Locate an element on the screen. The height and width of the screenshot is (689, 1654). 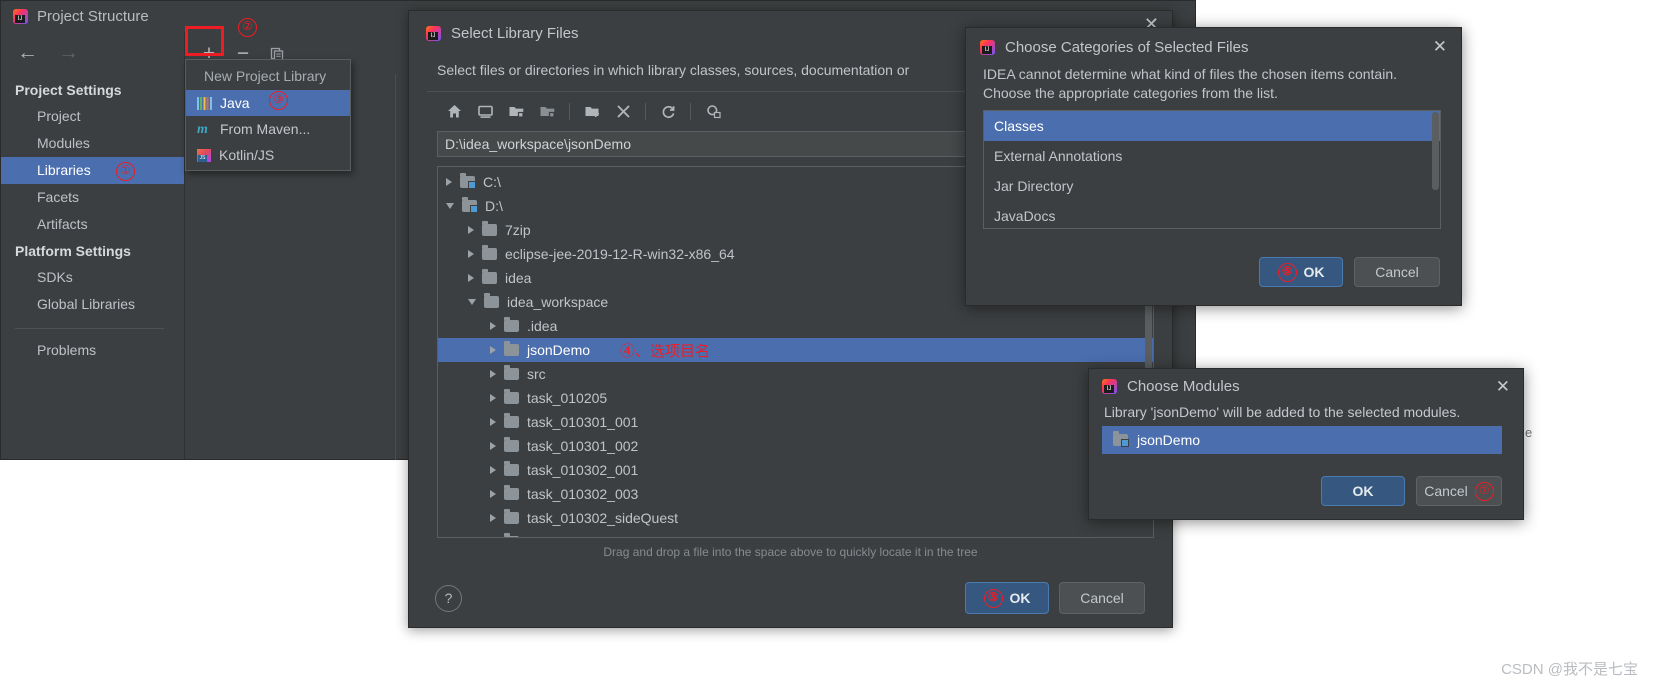
sidebar-item-label: Libraries is located at coordinates (64, 170).